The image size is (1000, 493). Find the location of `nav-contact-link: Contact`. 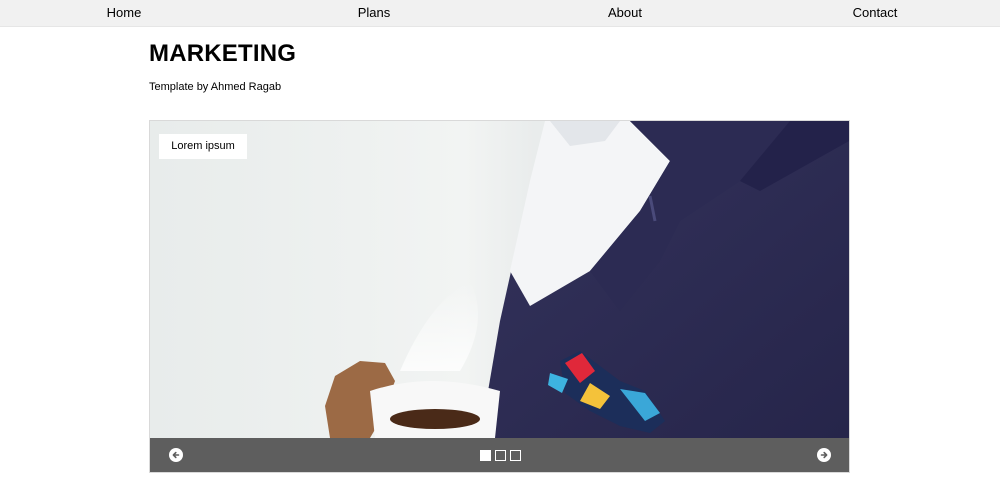

nav-contact-link: Contact is located at coordinates (875, 12).